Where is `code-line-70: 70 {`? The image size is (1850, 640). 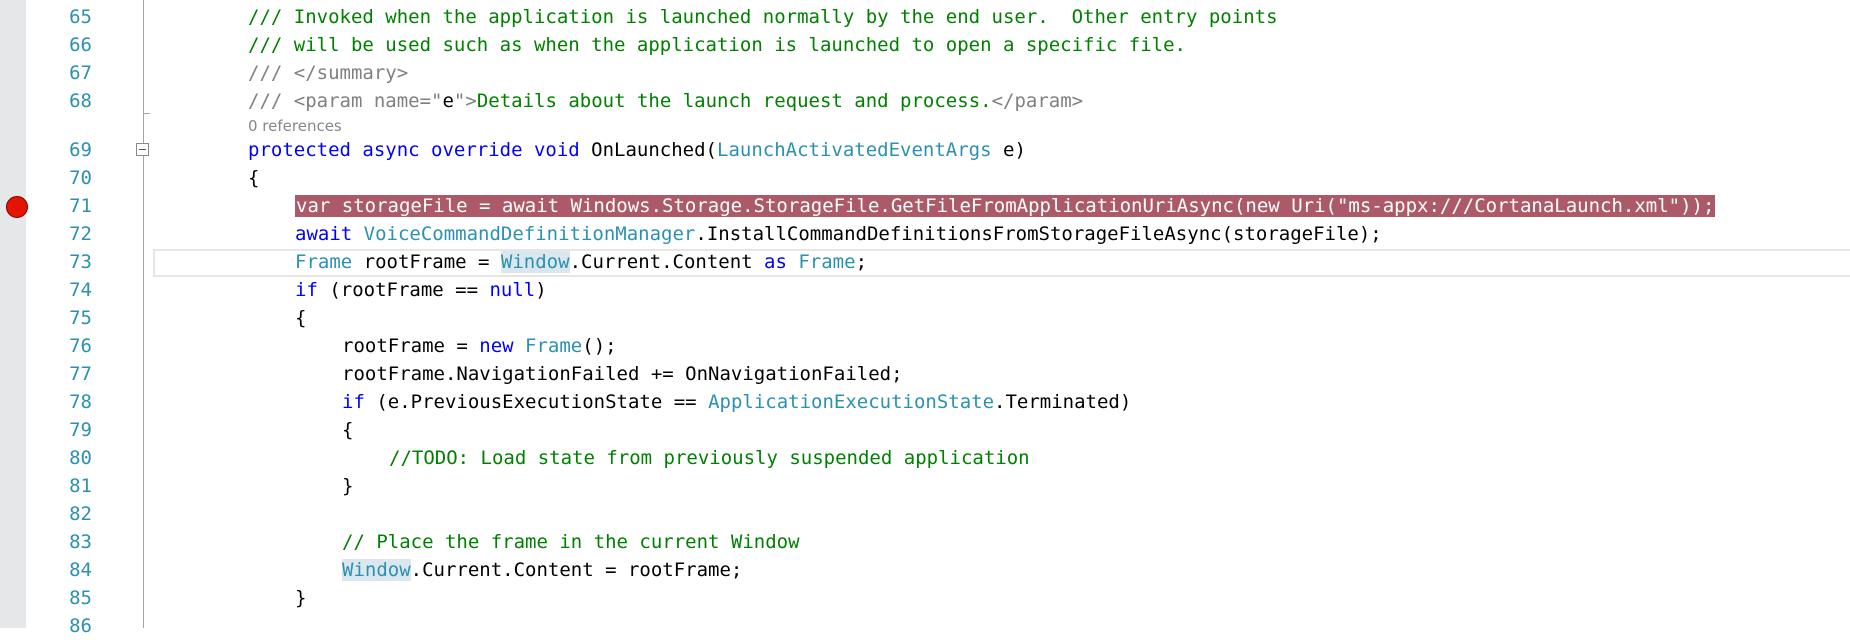
code-line-70: 70 { is located at coordinates (925, 178).